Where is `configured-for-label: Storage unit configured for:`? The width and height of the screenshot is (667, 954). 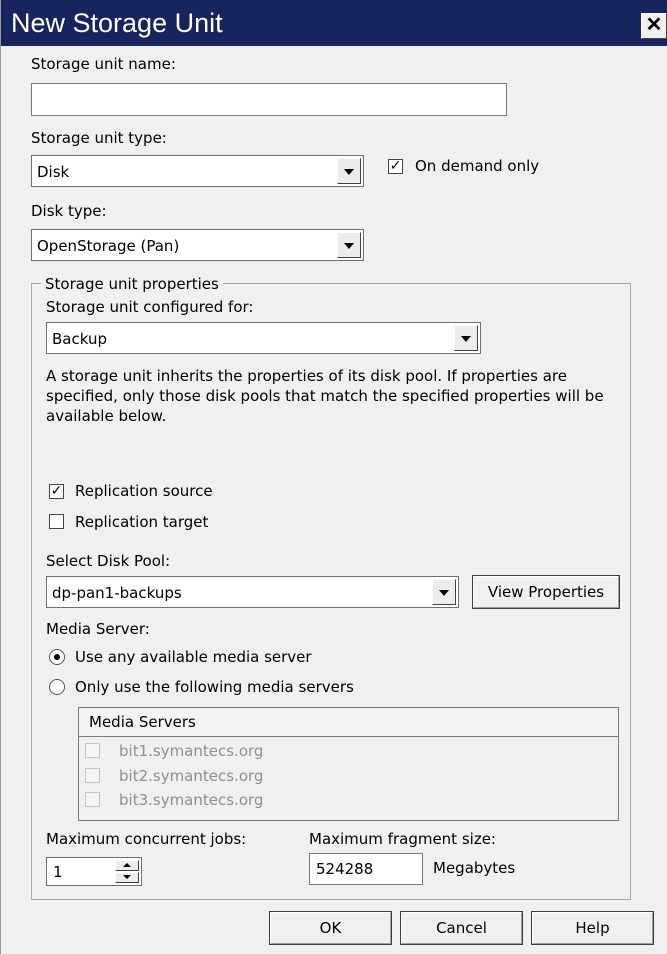
configured-for-label: Storage unit configured for: is located at coordinates (150, 307).